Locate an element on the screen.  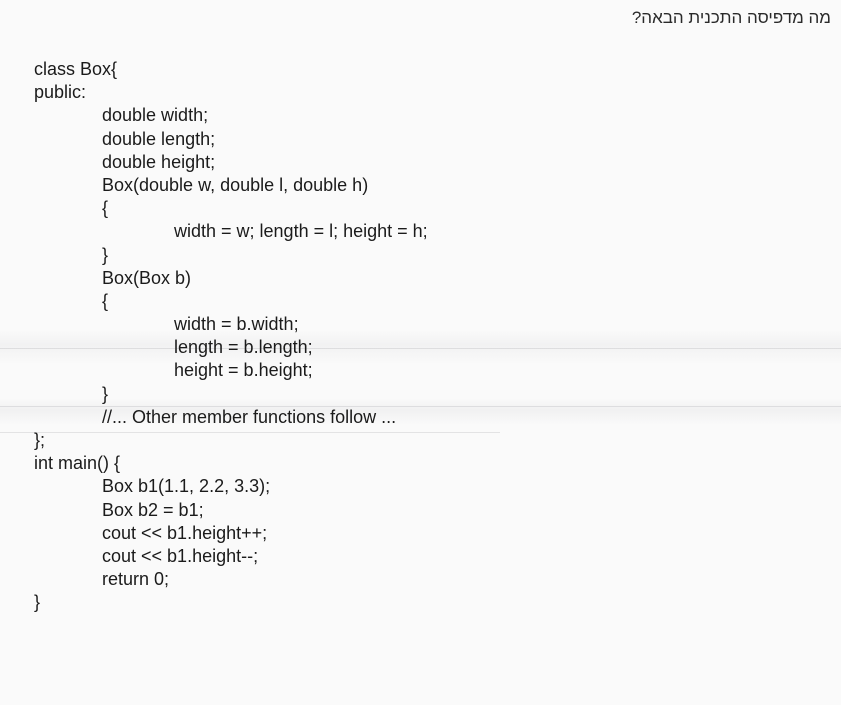
code-line: double width; is located at coordinates (155, 115).